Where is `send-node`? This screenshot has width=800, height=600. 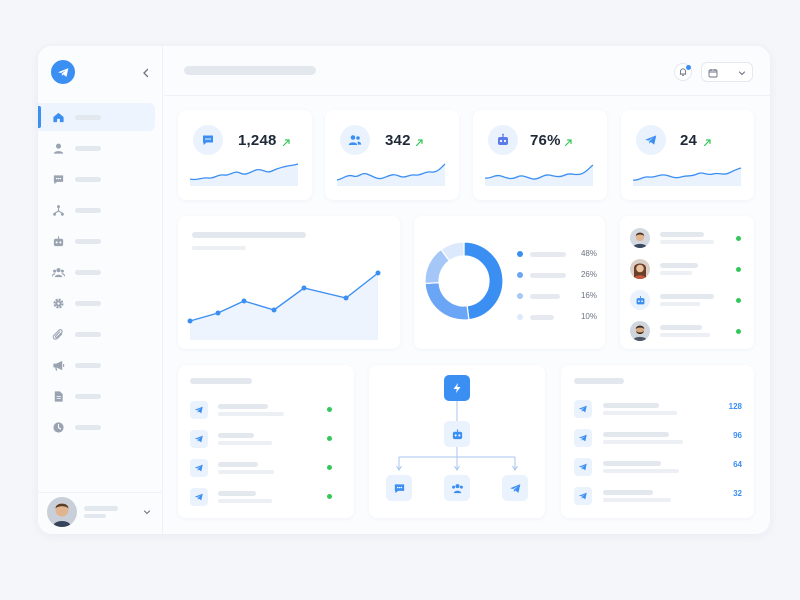
send-node is located at coordinates (515, 488).